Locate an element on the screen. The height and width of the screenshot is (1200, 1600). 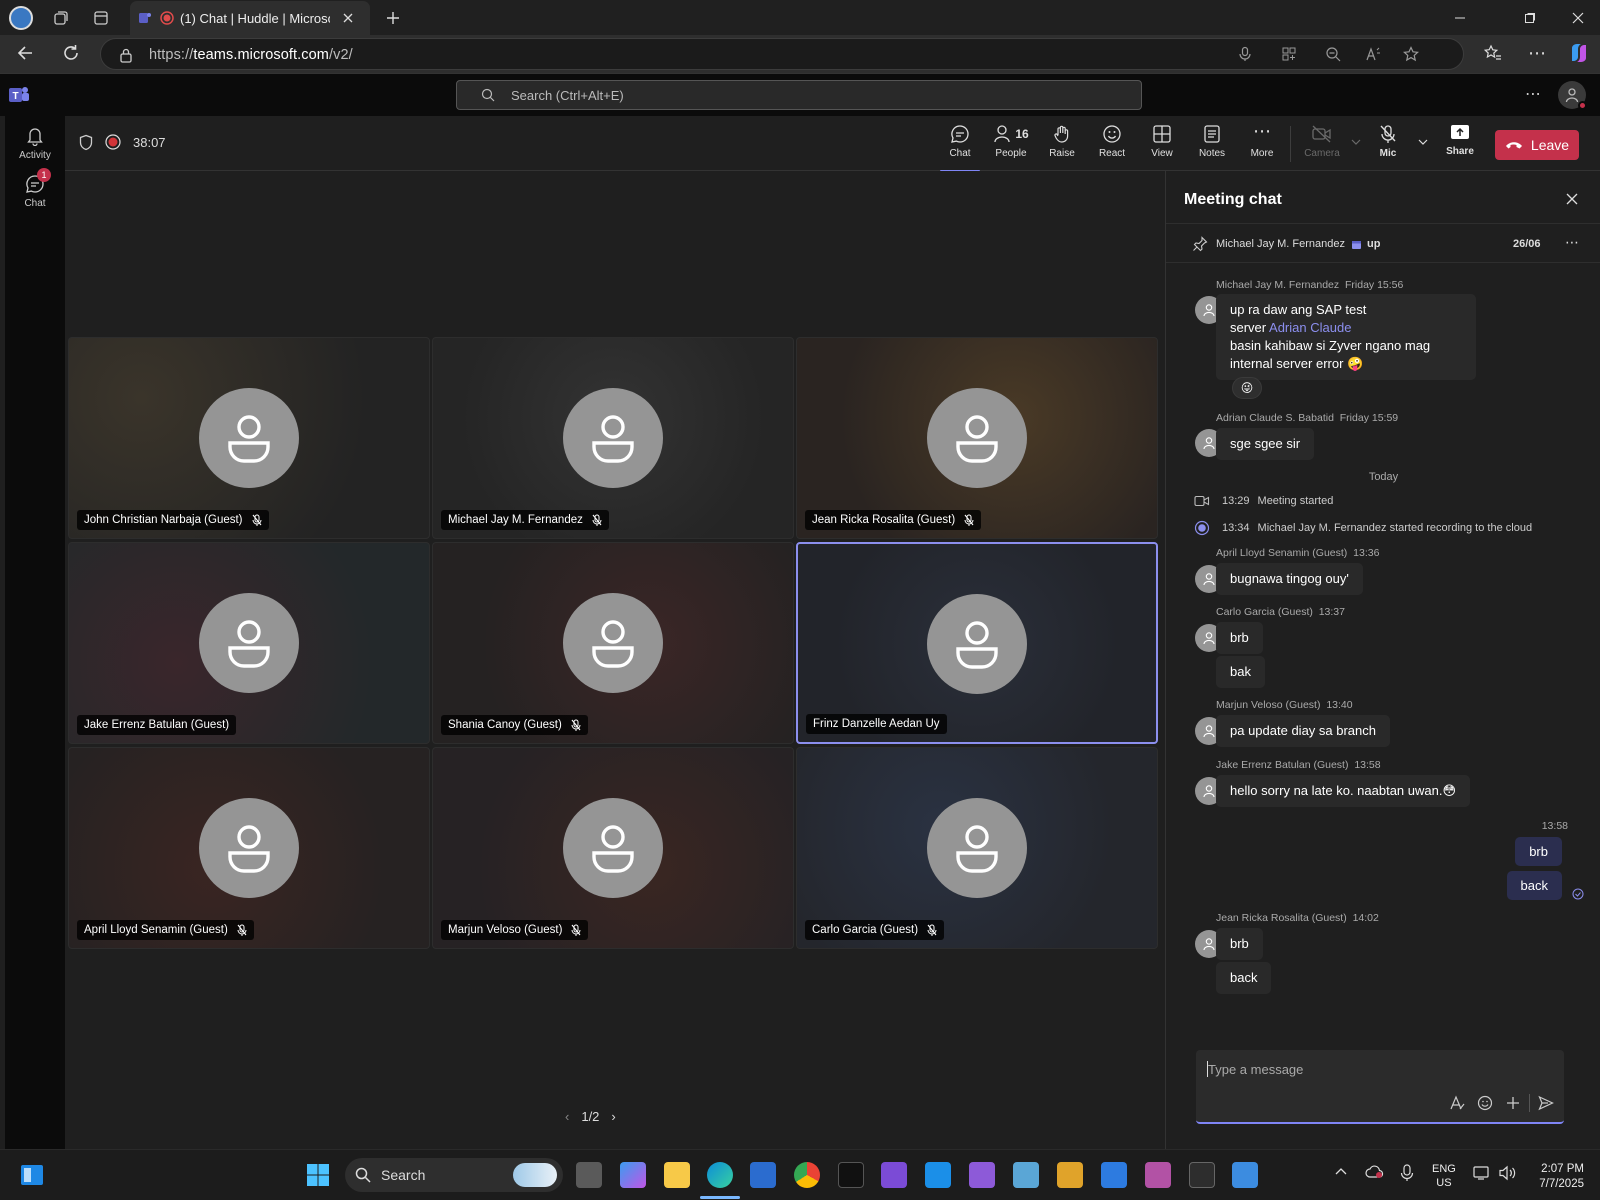
self-message-bubble: back is located at coordinates (1534, 885).